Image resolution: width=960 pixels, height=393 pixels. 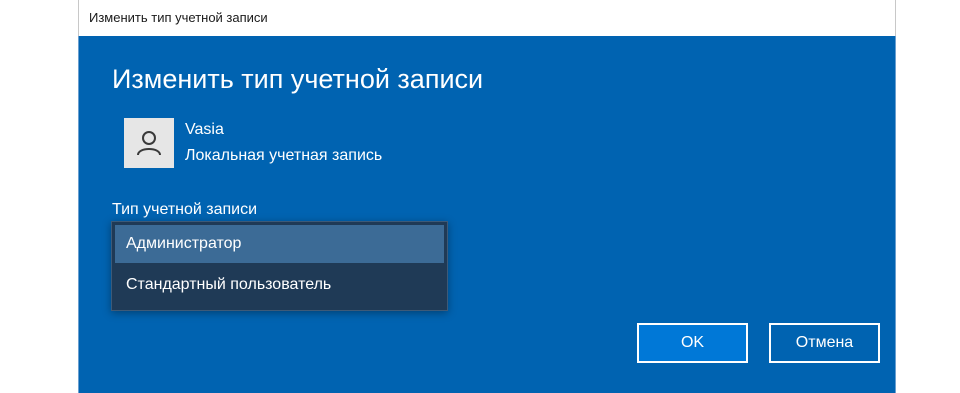 I want to click on account-type-dropdown-list: Администратор Стандартный пользователь, so click(x=279, y=266).